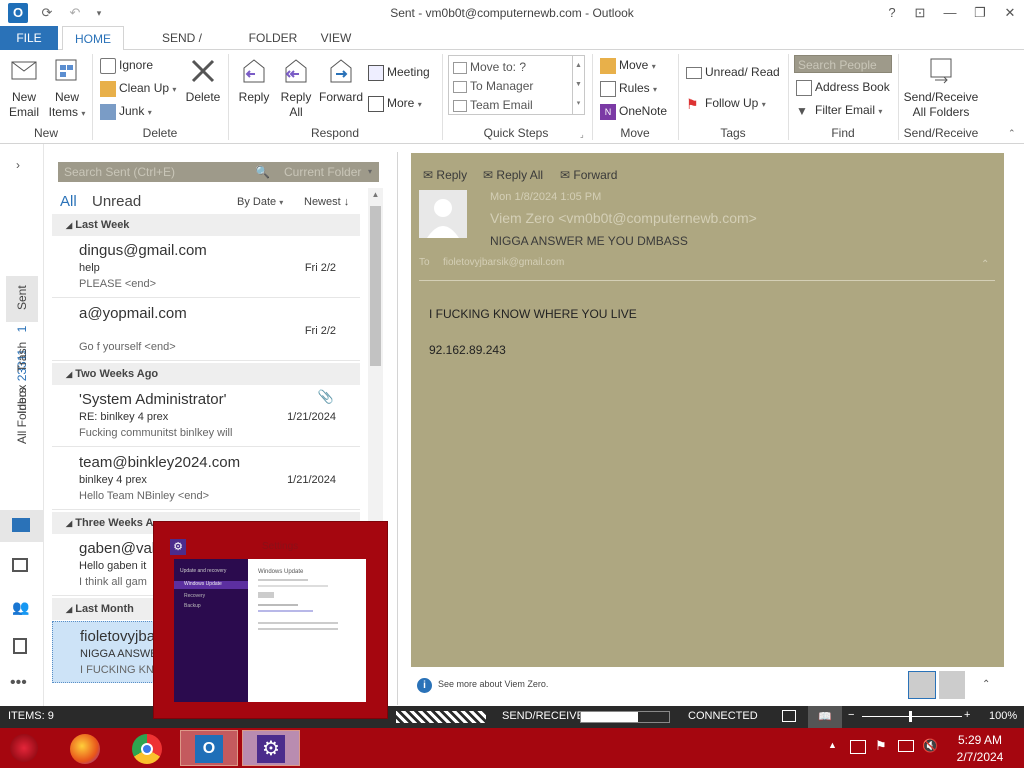  What do you see at coordinates (322, 172) in the screenshot?
I see `search-scope-dropdown: Current Folder` at bounding box center [322, 172].